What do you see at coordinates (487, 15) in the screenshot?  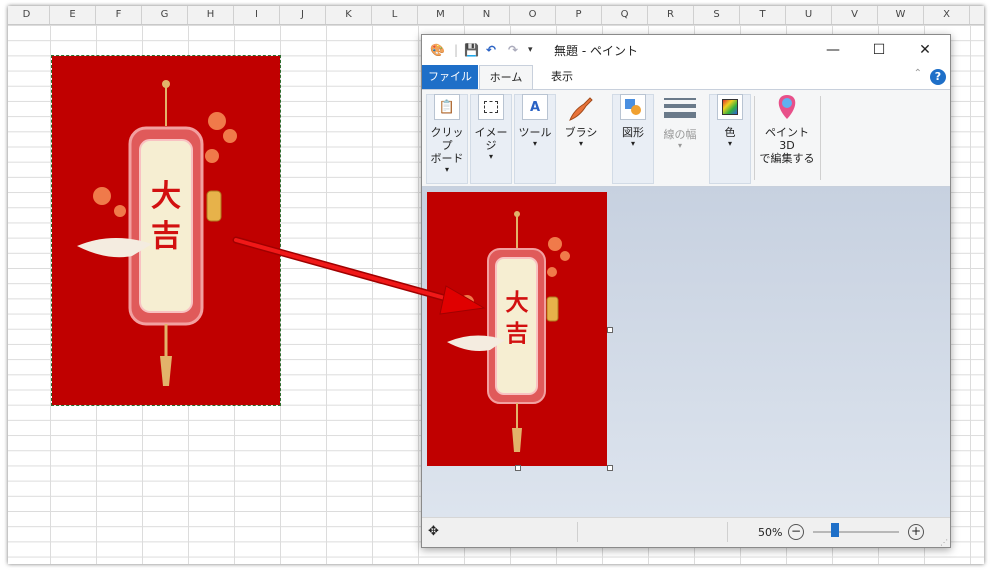 I see `column-header: N` at bounding box center [487, 15].